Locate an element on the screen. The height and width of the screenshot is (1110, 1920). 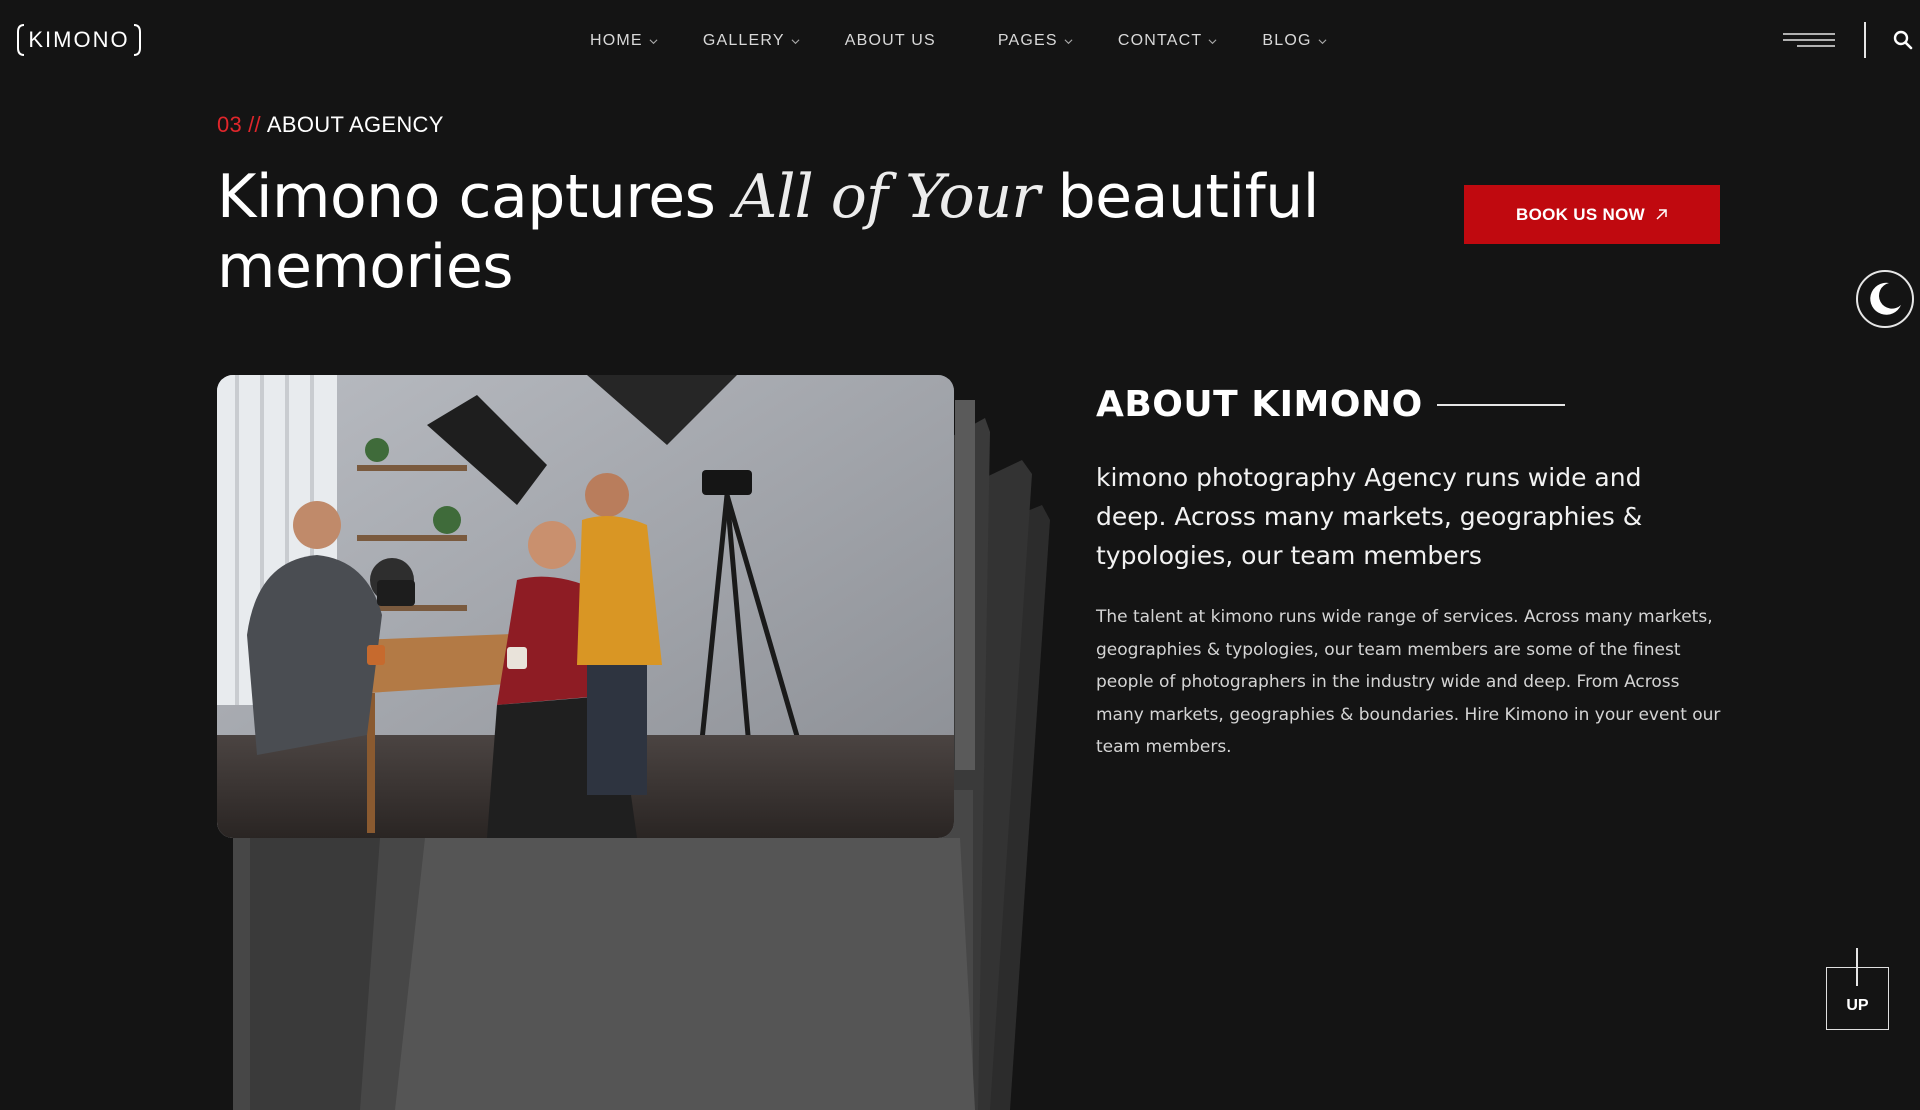
nav-item-blog: BLOG is located at coordinates (1294, 41).